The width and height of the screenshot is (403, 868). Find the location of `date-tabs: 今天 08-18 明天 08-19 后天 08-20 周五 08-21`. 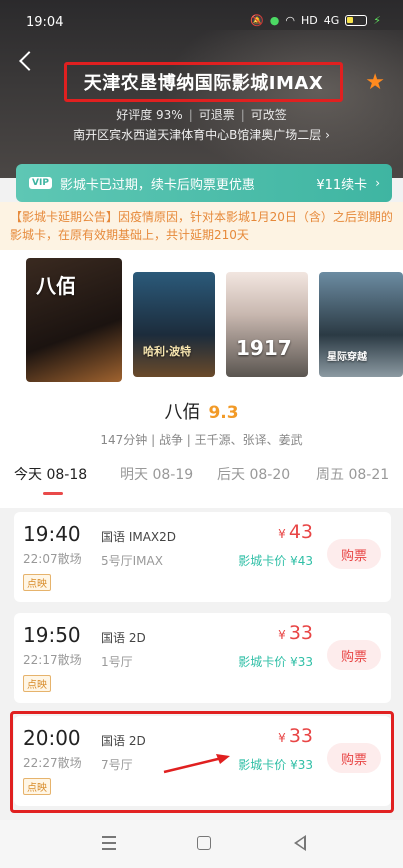

date-tabs: 今天 08-18 明天 08-19 后天 08-20 周五 08-21 is located at coordinates (201, 480).